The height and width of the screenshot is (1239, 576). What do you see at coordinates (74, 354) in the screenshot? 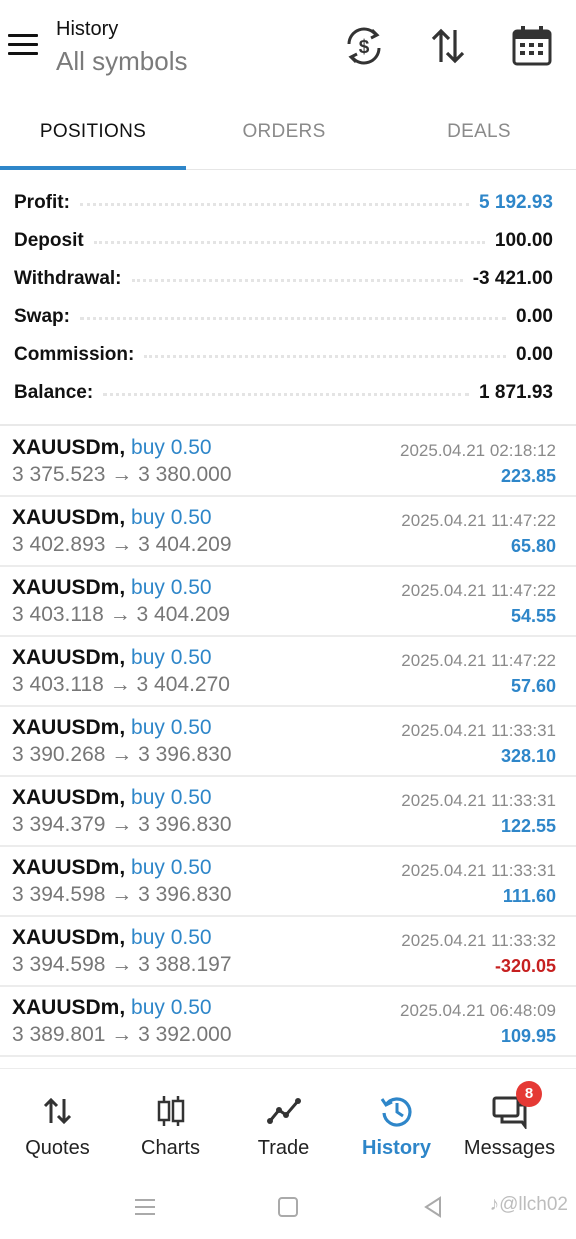
I see `summary-label: Commission:` at bounding box center [74, 354].